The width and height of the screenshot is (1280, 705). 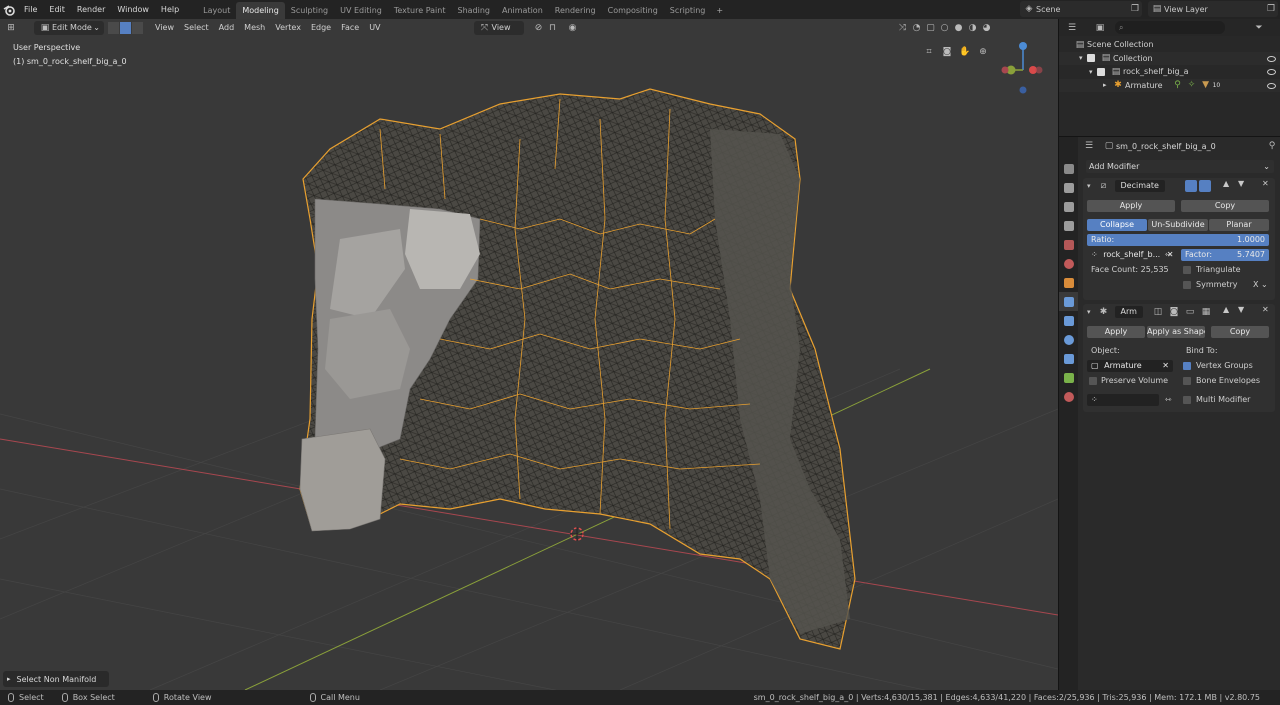 What do you see at coordinates (309, 10) in the screenshot?
I see `tab-sculpting: Sculpting` at bounding box center [309, 10].